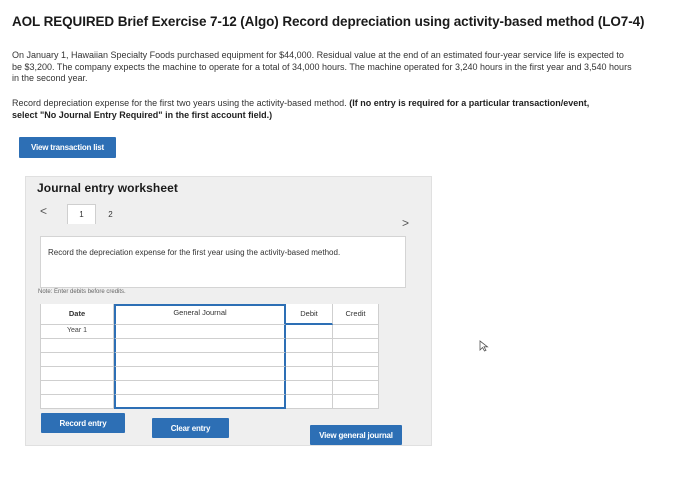 Image resolution: width=700 pixels, height=477 pixels. What do you see at coordinates (356, 435) in the screenshot?
I see `view-general-journal-button: View general journal` at bounding box center [356, 435].